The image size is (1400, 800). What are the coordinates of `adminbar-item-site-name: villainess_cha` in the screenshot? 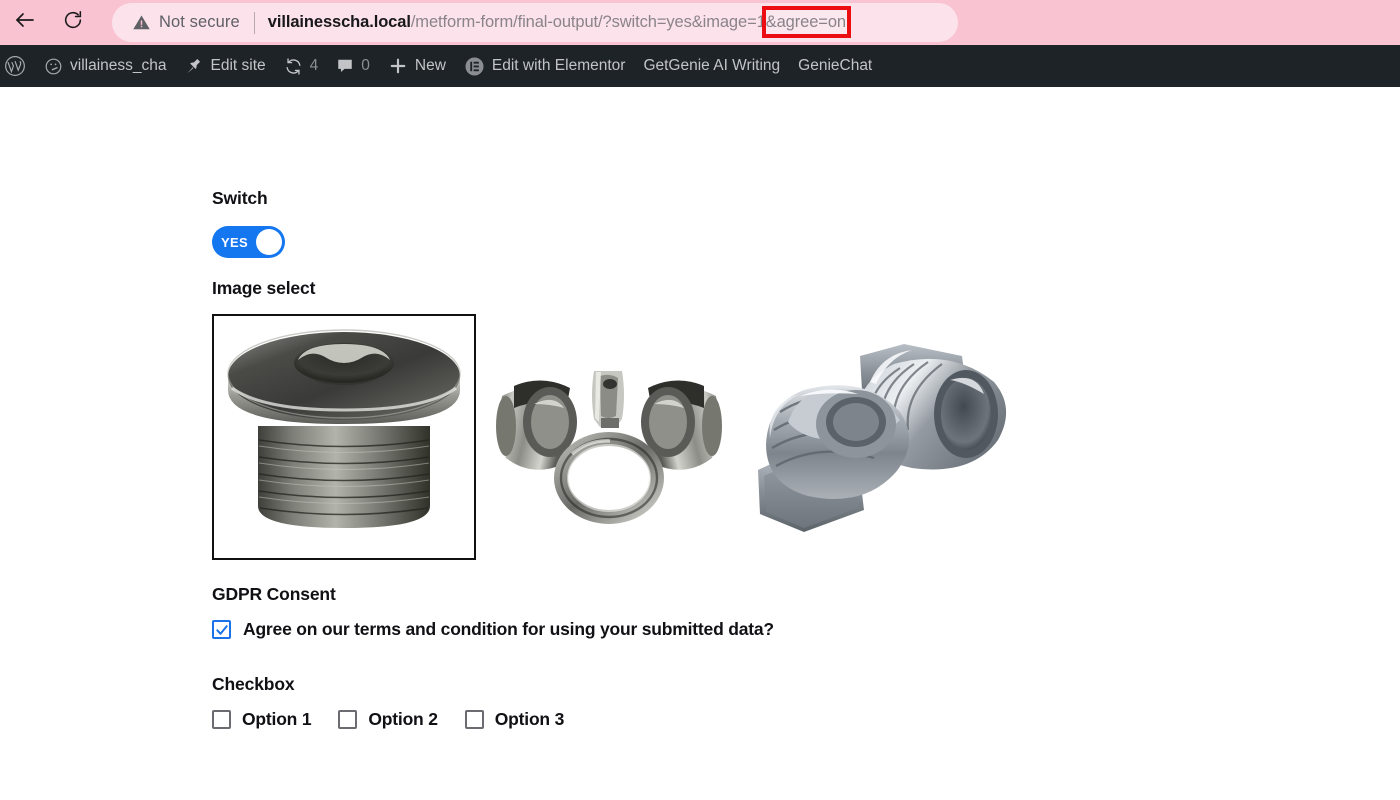 It's located at (105, 66).